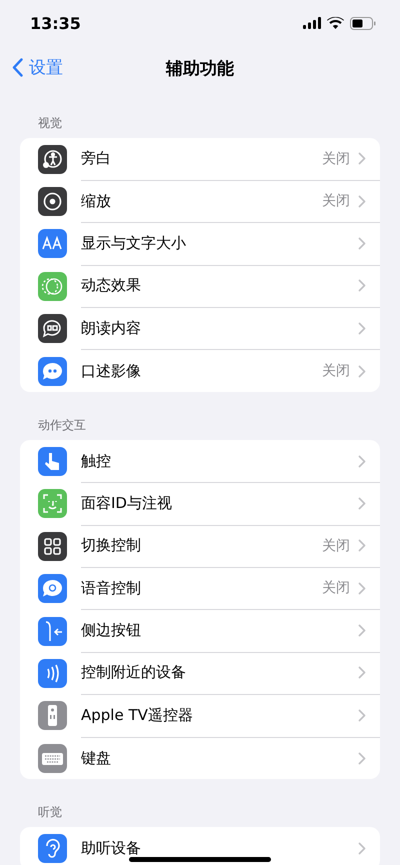  What do you see at coordinates (200, 159) in the screenshot?
I see `settings-row: 旁白 关闭` at bounding box center [200, 159].